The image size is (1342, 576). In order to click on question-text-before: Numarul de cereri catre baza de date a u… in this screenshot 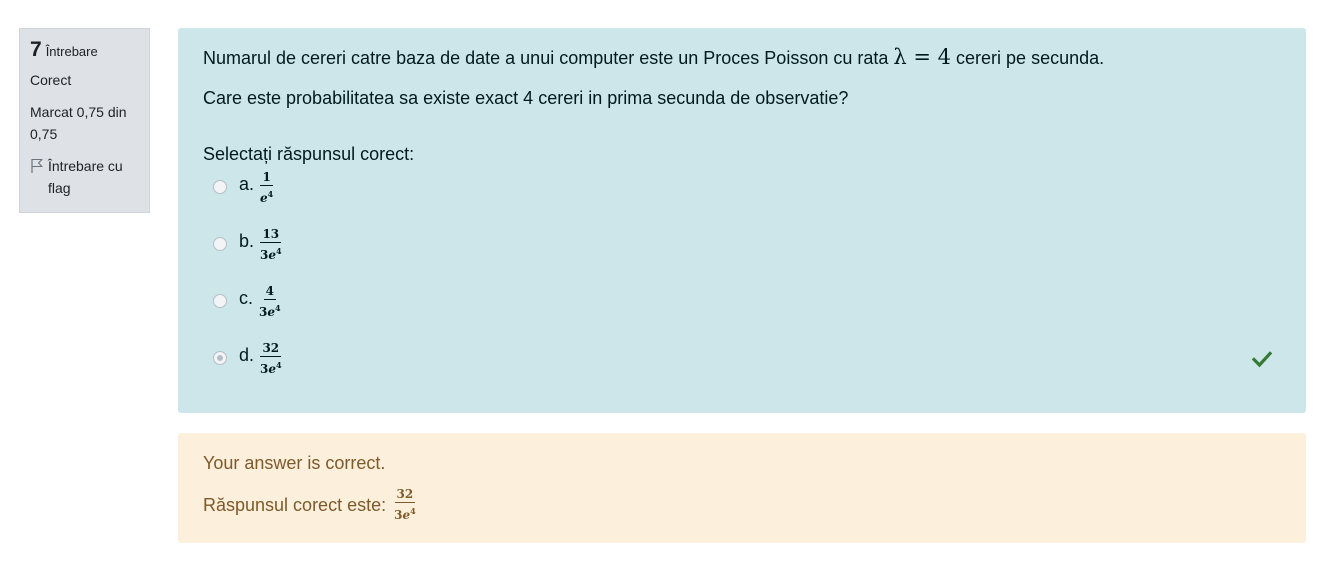, I will do `click(546, 58)`.